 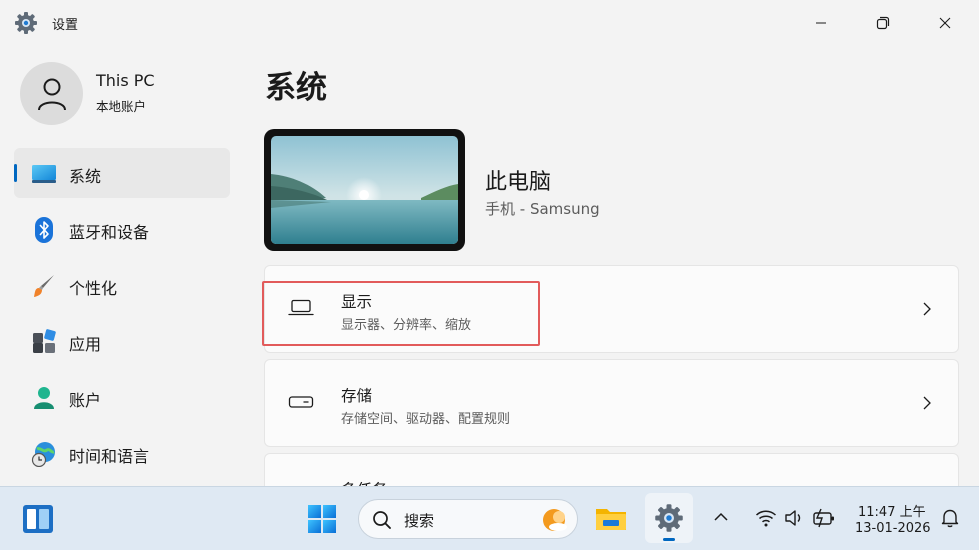 I want to click on page-title: 系统, so click(x=296, y=88).